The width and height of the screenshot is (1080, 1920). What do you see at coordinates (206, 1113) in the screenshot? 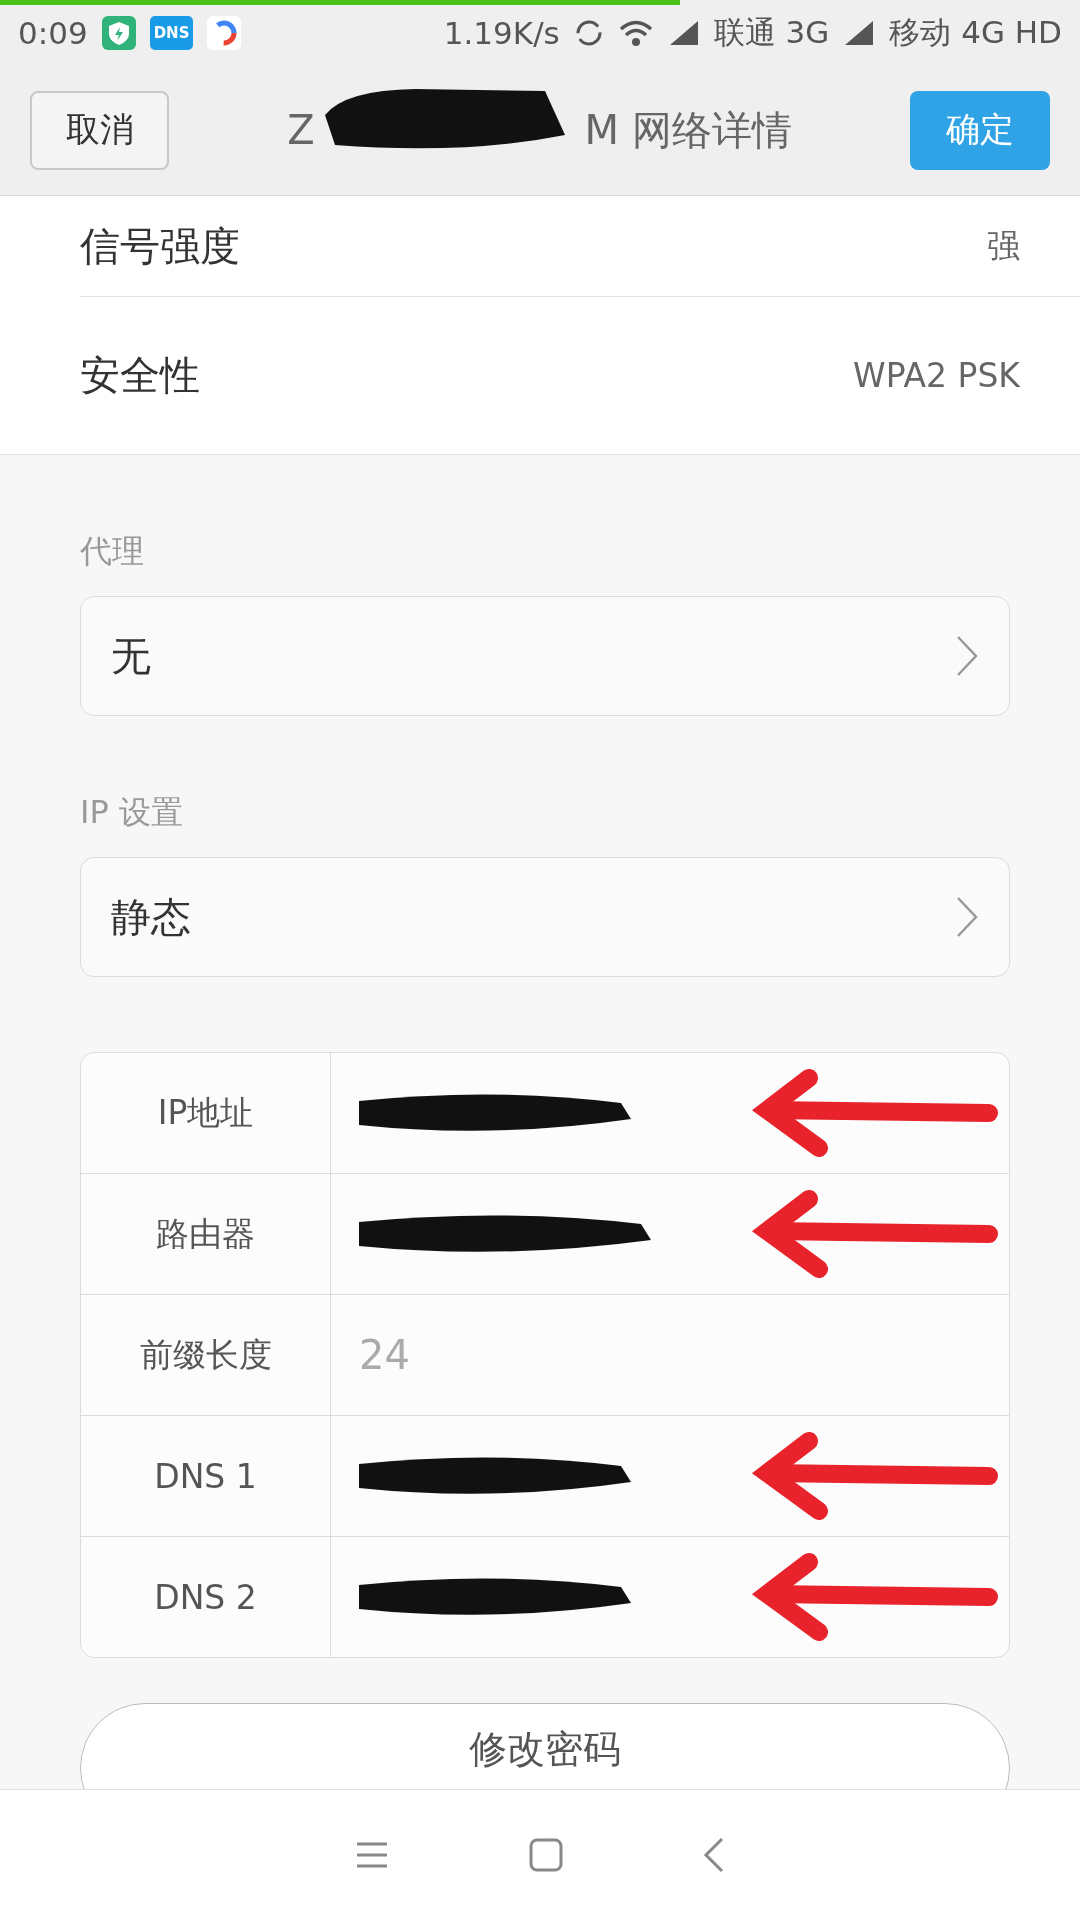
I see `table-cell: IP地址` at bounding box center [206, 1113].